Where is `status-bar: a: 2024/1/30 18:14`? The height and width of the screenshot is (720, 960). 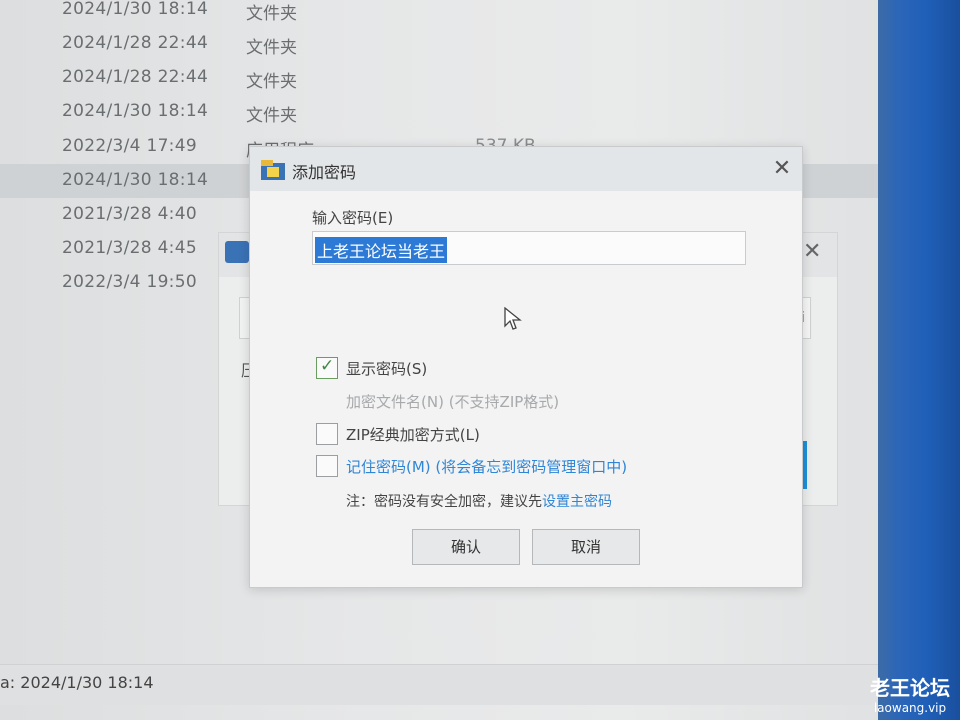
status-bar: a: 2024/1/30 18:14 is located at coordinates (447, 684).